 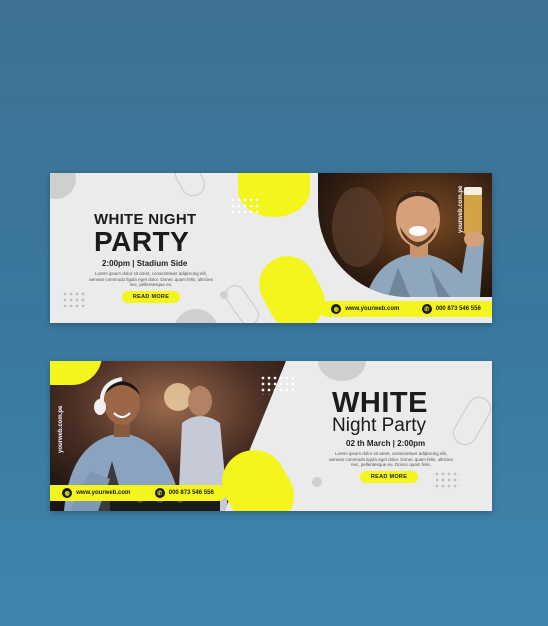 What do you see at coordinates (386, 443) in the screenshot?
I see `event-subtitle: 02 th March | 2:00pm` at bounding box center [386, 443].